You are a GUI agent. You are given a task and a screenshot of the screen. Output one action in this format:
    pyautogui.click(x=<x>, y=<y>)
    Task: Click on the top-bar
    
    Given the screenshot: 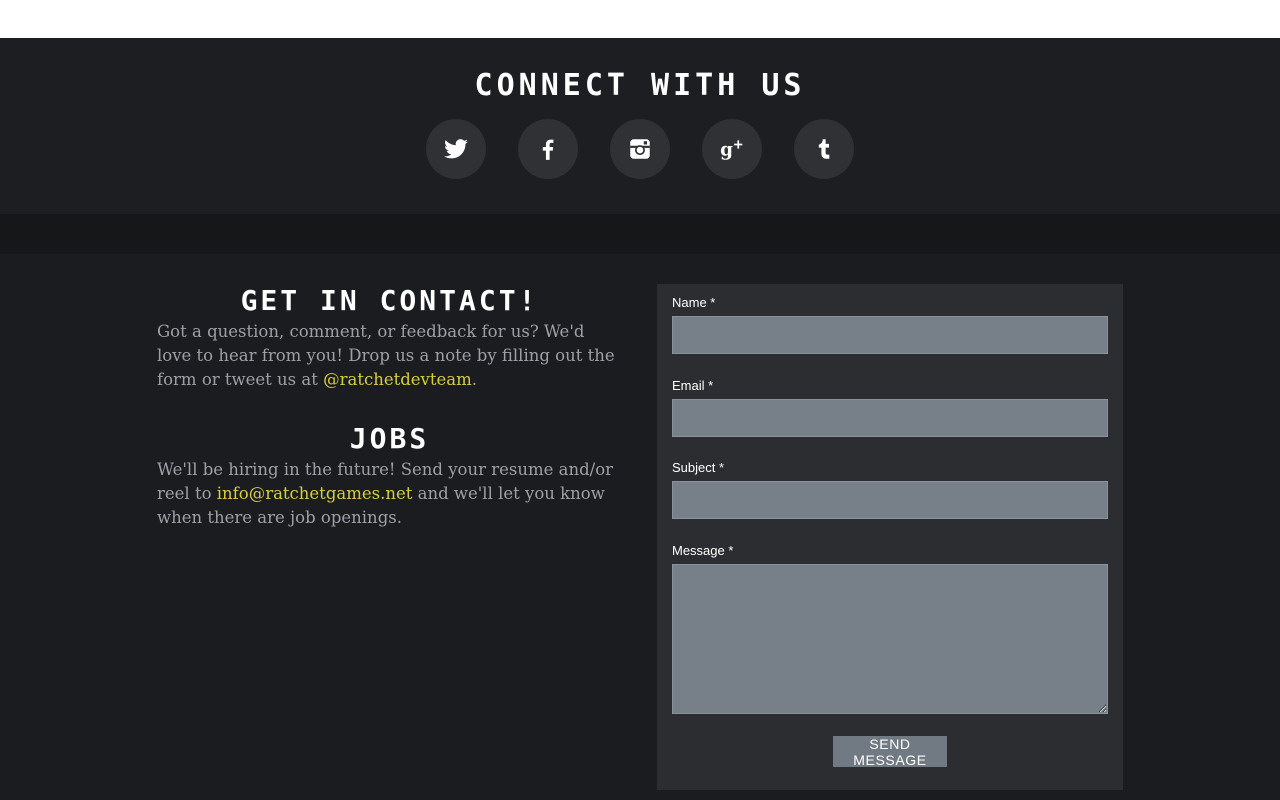 What is the action you would take?
    pyautogui.click(x=640, y=19)
    